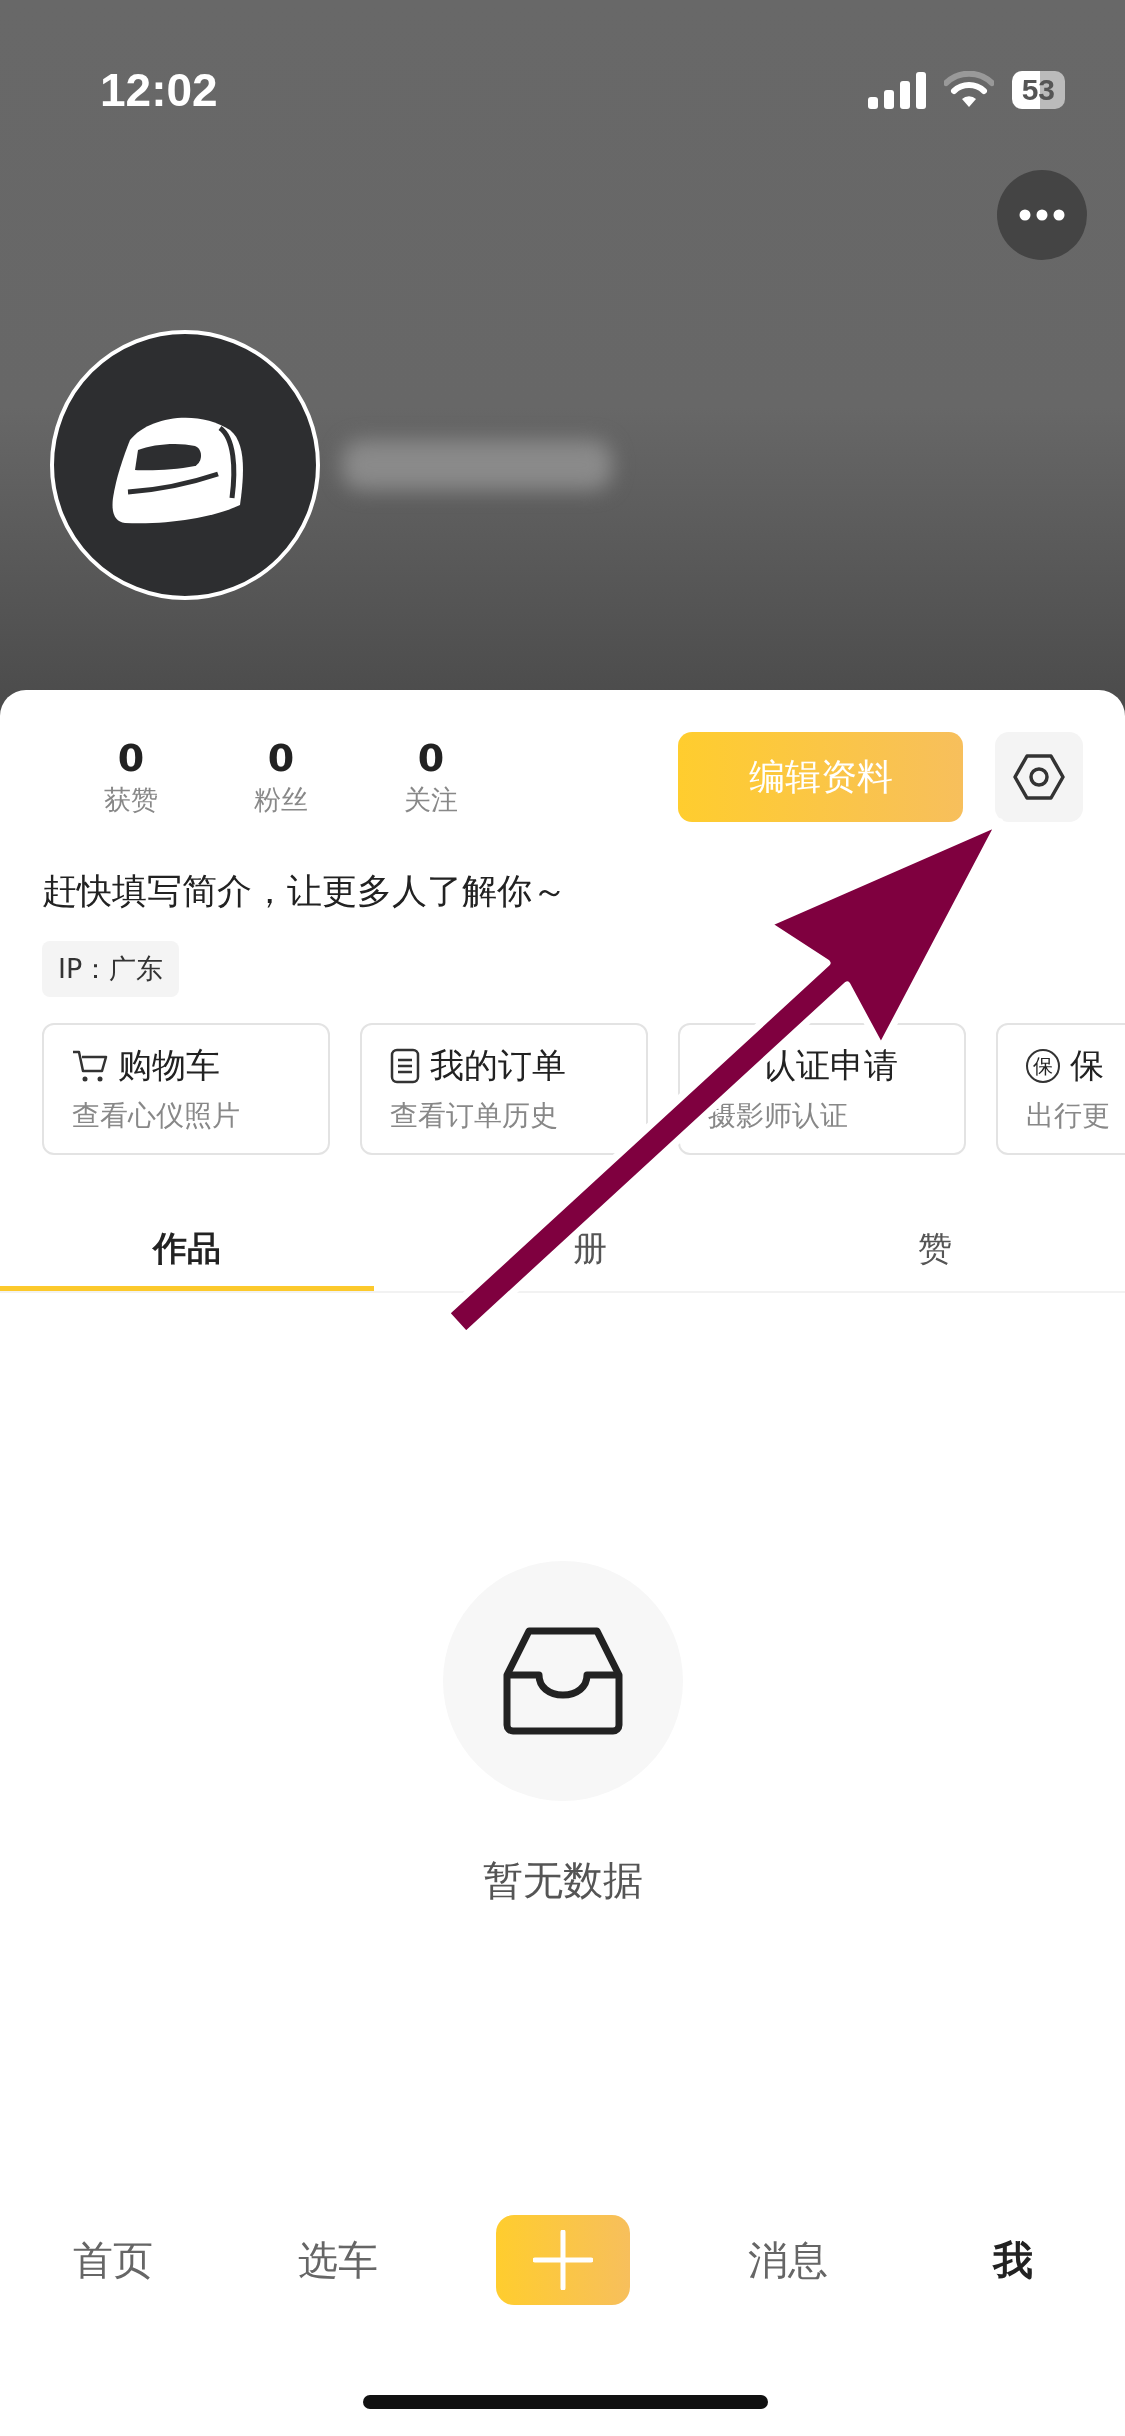 The height and width of the screenshot is (2436, 1125). I want to click on content-tab: 作品, so click(187, 1249).